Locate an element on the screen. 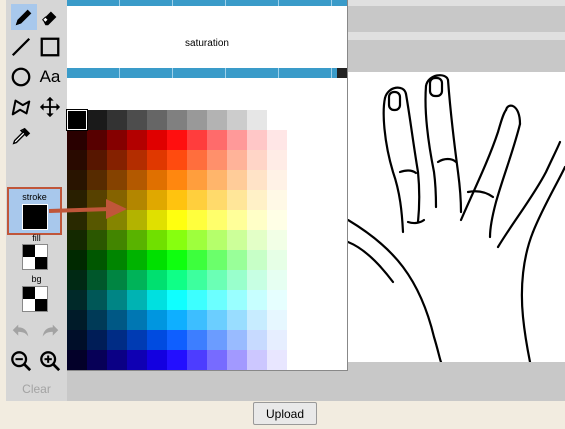  text-tool-button: Aa is located at coordinates (50, 77).